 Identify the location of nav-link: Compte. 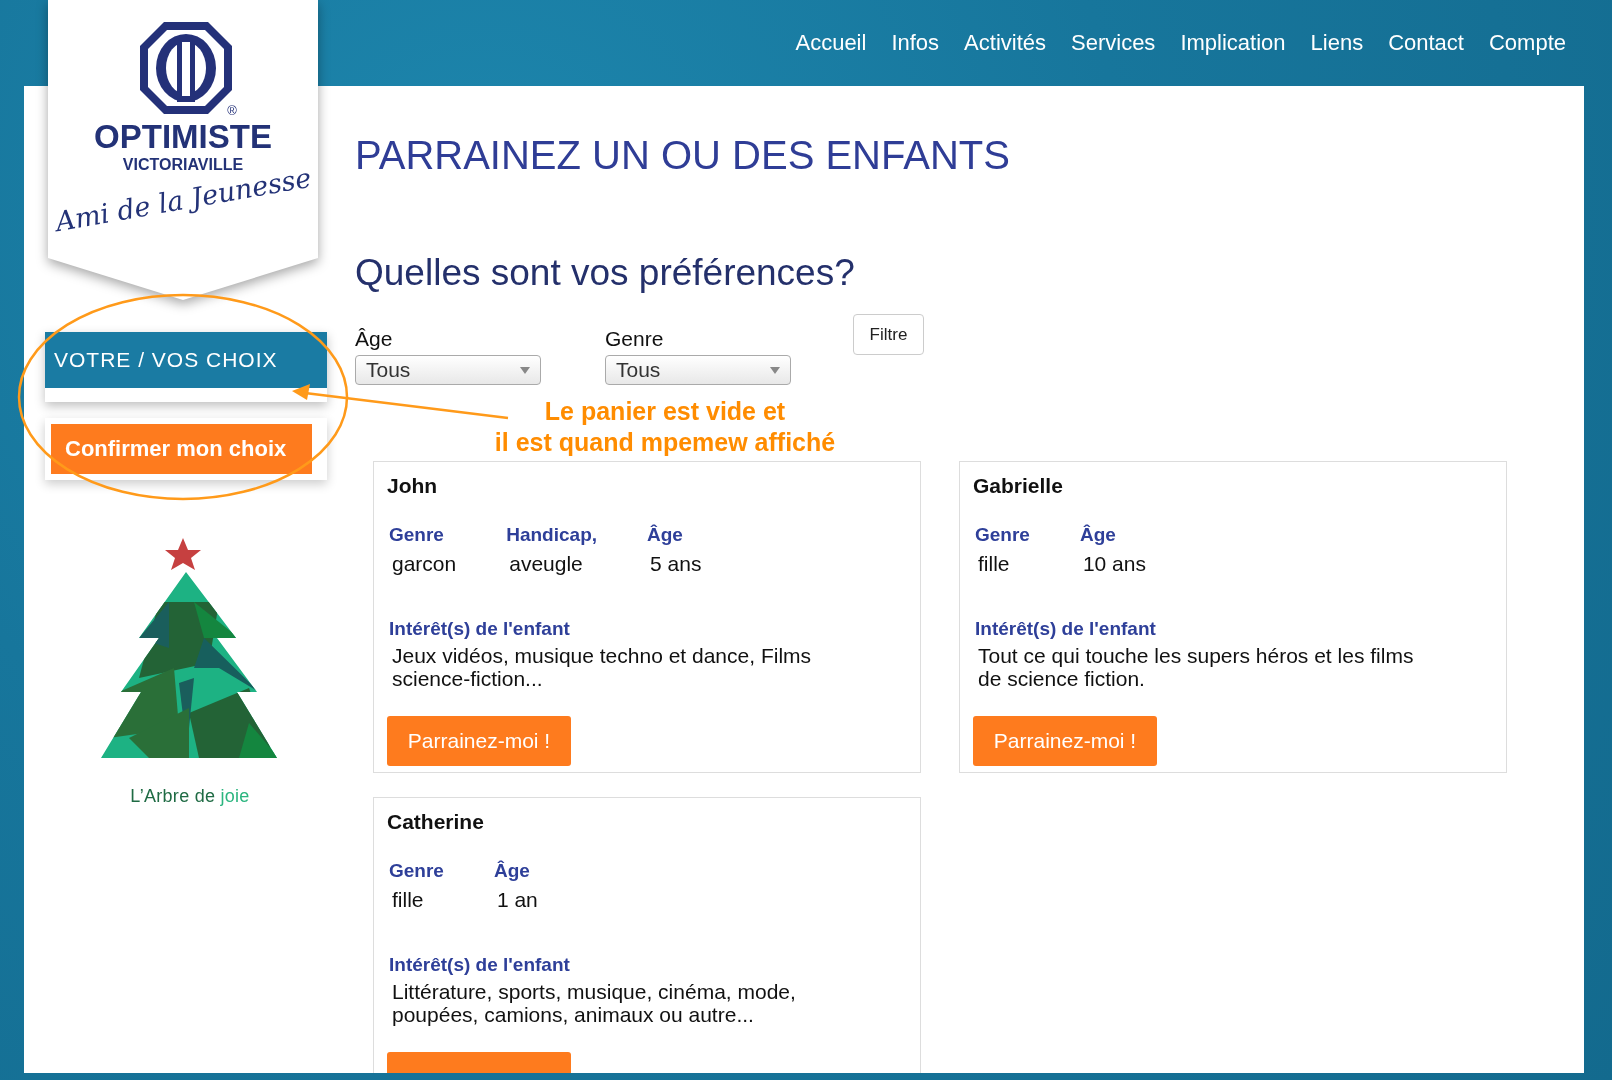
(1527, 43).